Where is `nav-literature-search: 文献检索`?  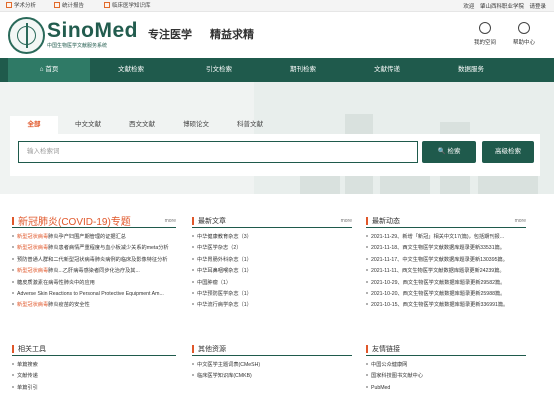 nav-literature-search: 文献检索 is located at coordinates (131, 70).